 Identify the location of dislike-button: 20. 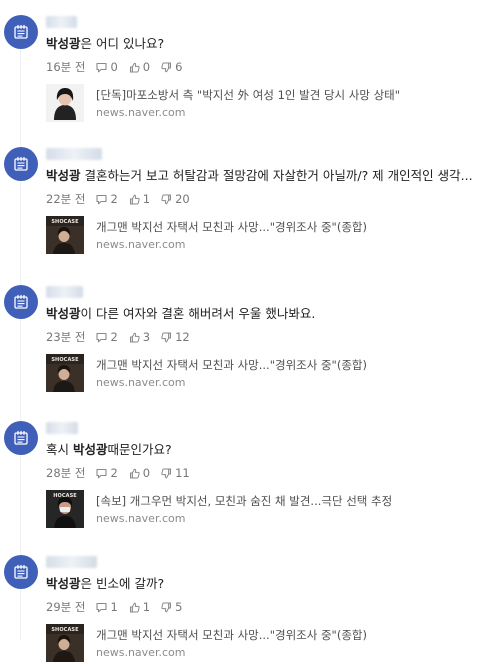
(175, 199).